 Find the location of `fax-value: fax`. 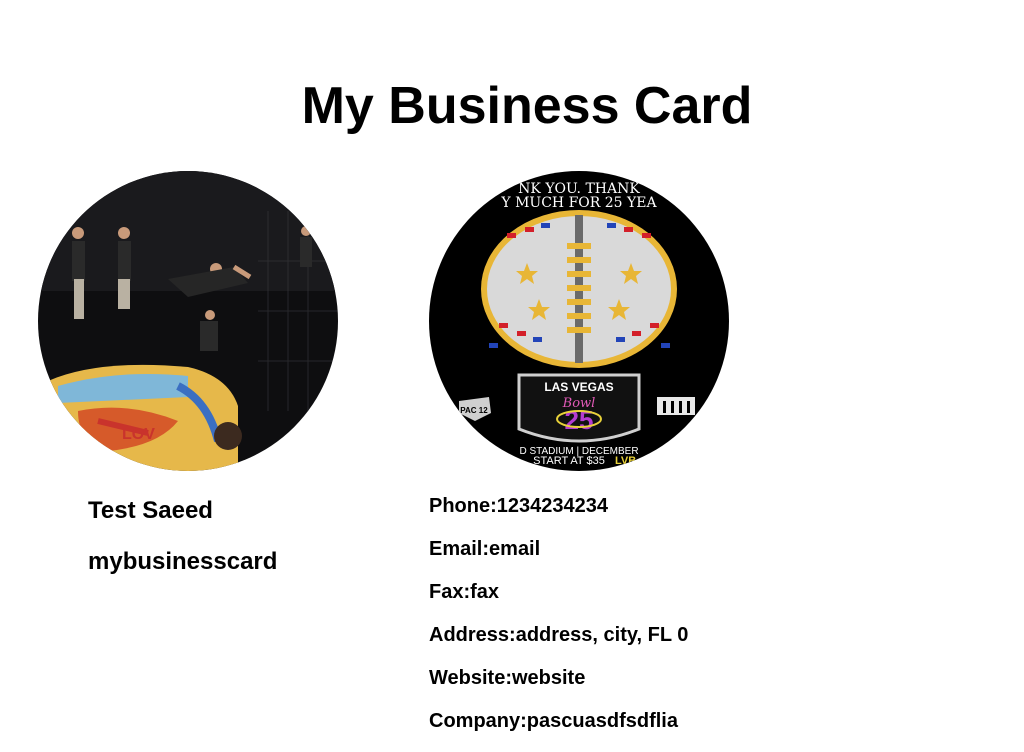

fax-value: fax is located at coordinates (485, 592).